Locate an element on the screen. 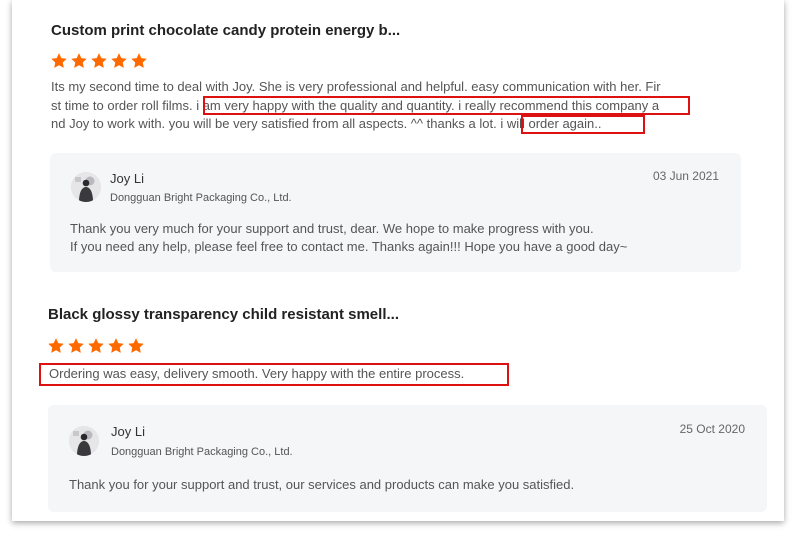 The height and width of the screenshot is (533, 800). reply-date: 25 Oct 2020 is located at coordinates (712, 429).